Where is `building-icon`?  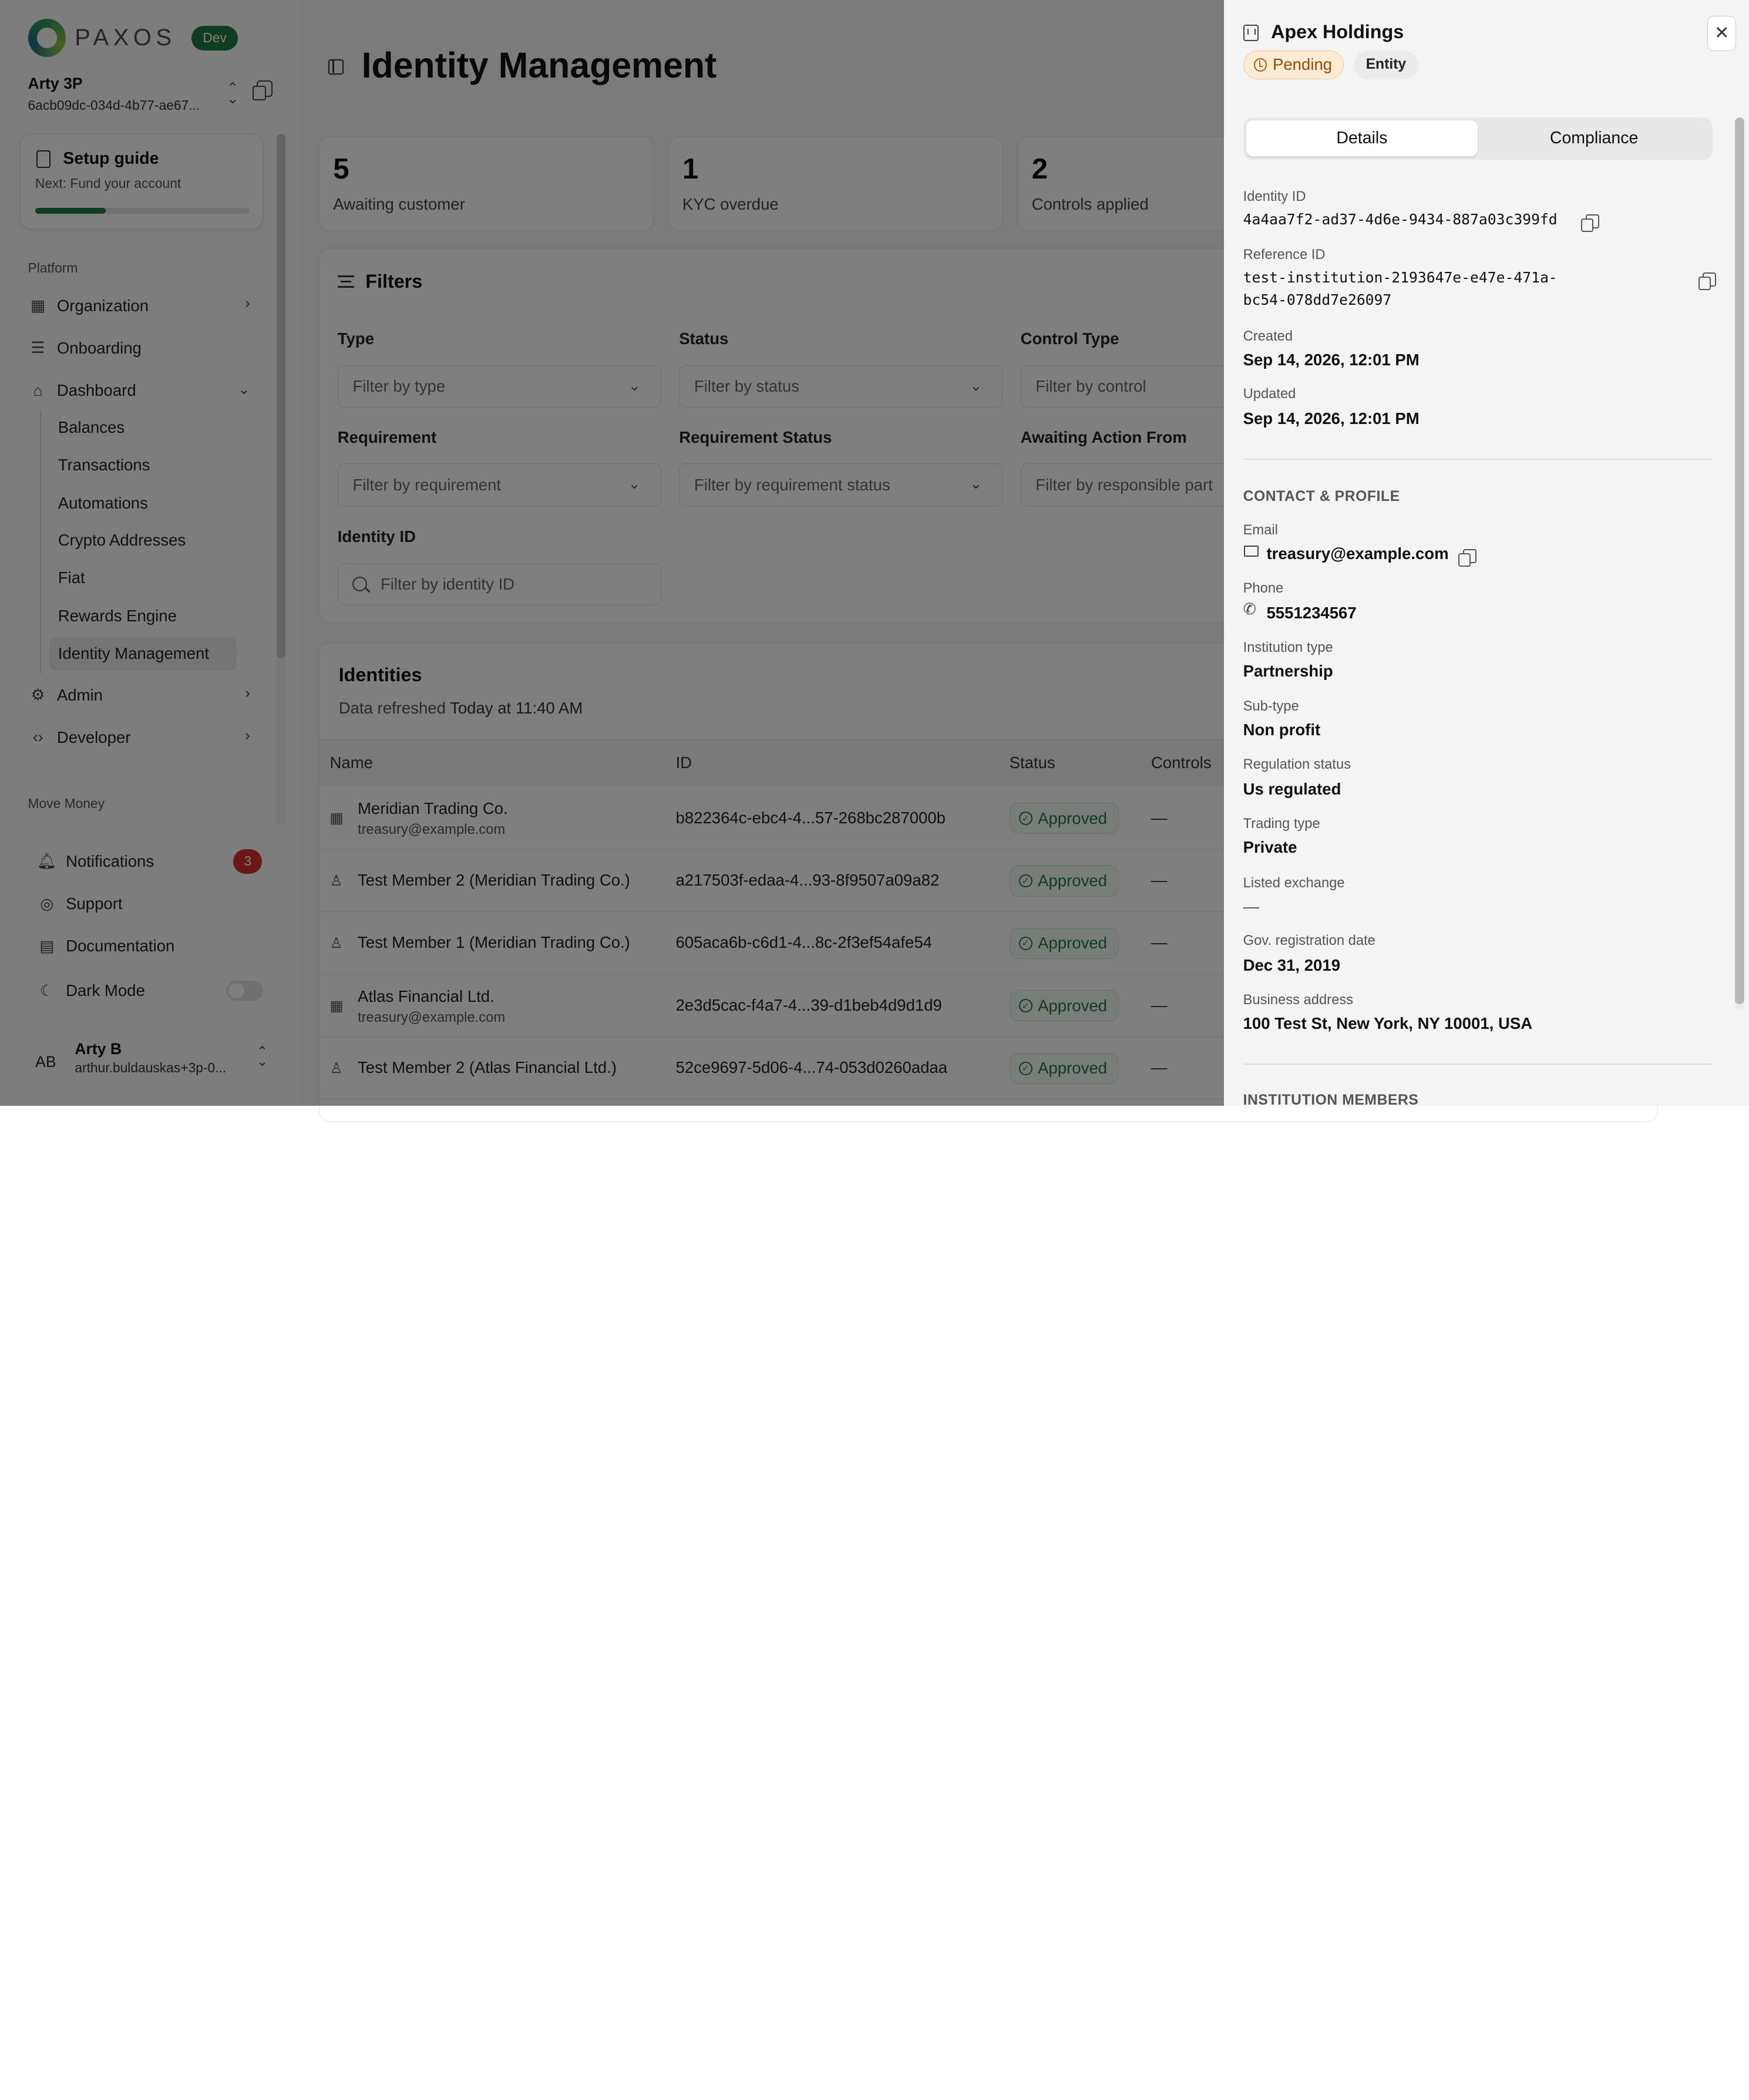
building-icon is located at coordinates (1251, 33).